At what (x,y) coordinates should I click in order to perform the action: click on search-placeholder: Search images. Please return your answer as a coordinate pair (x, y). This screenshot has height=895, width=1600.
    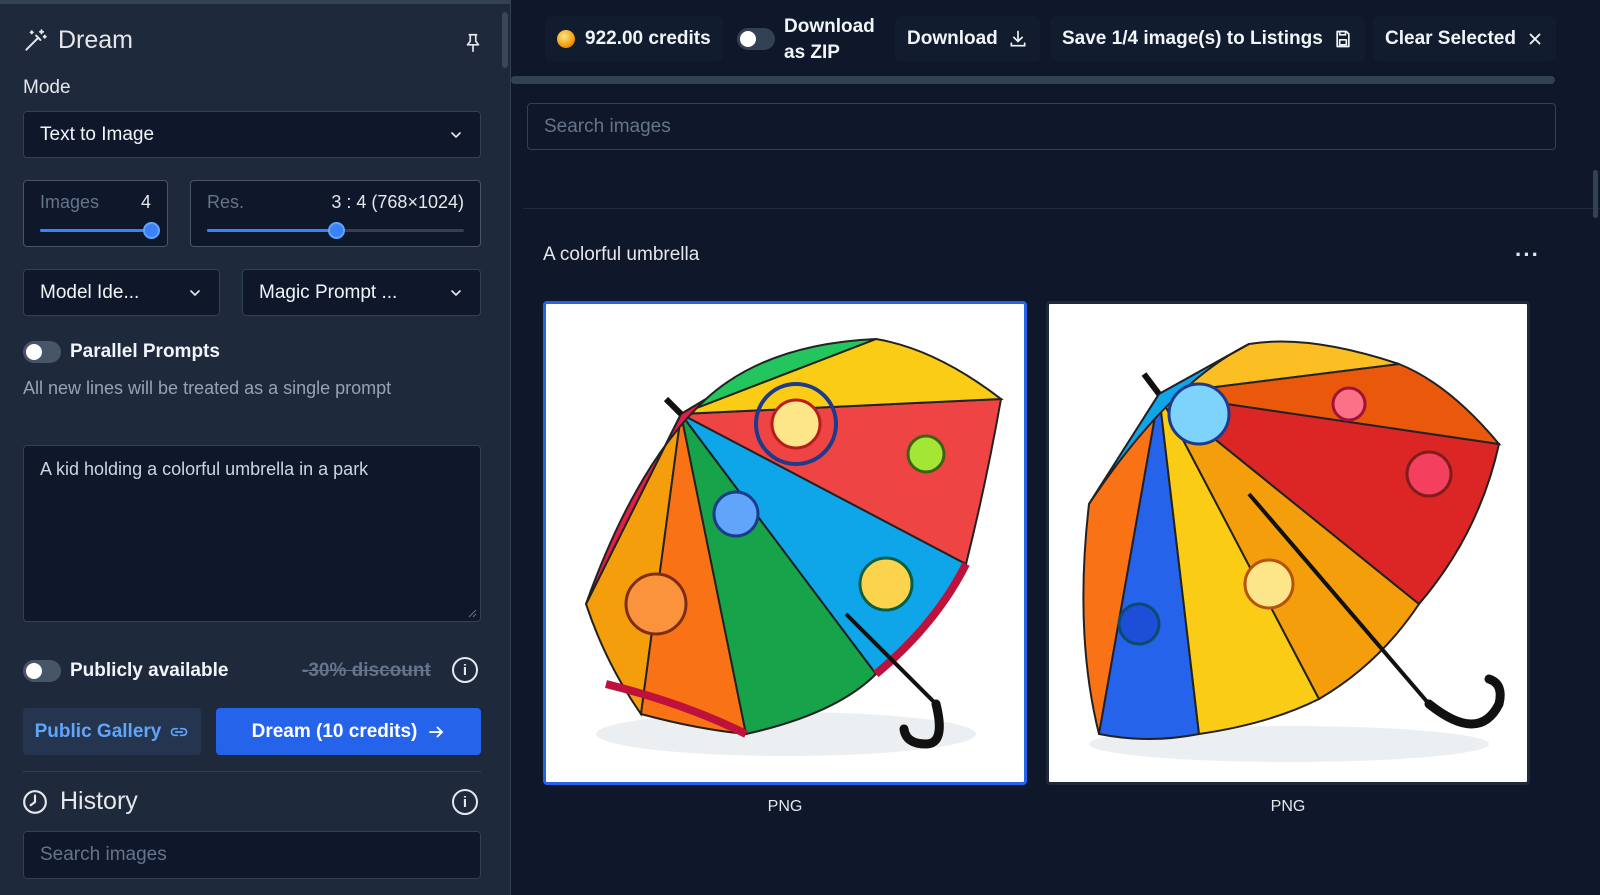
    Looking at the image, I should click on (607, 126).